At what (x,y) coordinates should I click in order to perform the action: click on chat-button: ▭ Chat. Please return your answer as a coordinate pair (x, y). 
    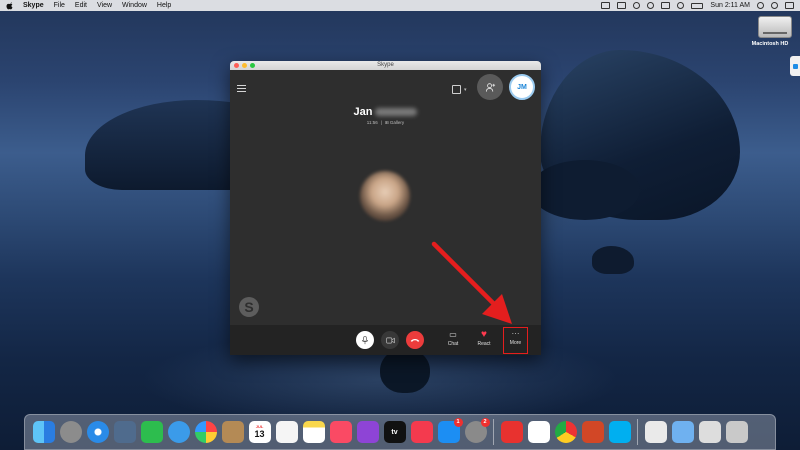
    Looking at the image, I should click on (453, 341).